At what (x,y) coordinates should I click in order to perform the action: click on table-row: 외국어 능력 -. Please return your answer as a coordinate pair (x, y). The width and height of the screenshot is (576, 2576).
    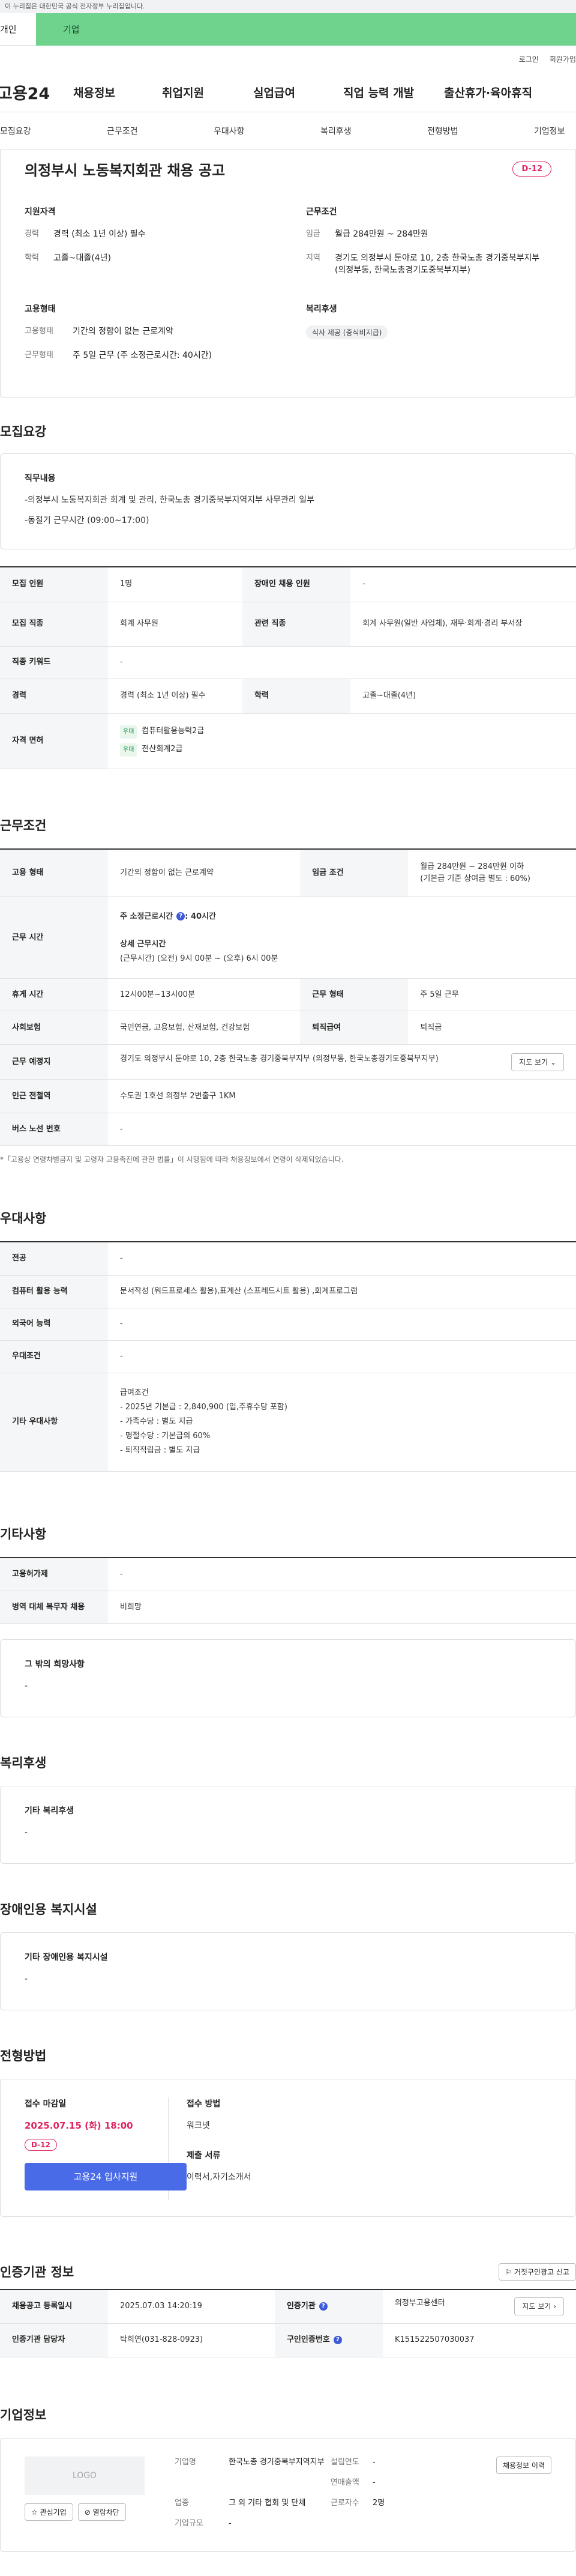
    Looking at the image, I should click on (288, 1324).